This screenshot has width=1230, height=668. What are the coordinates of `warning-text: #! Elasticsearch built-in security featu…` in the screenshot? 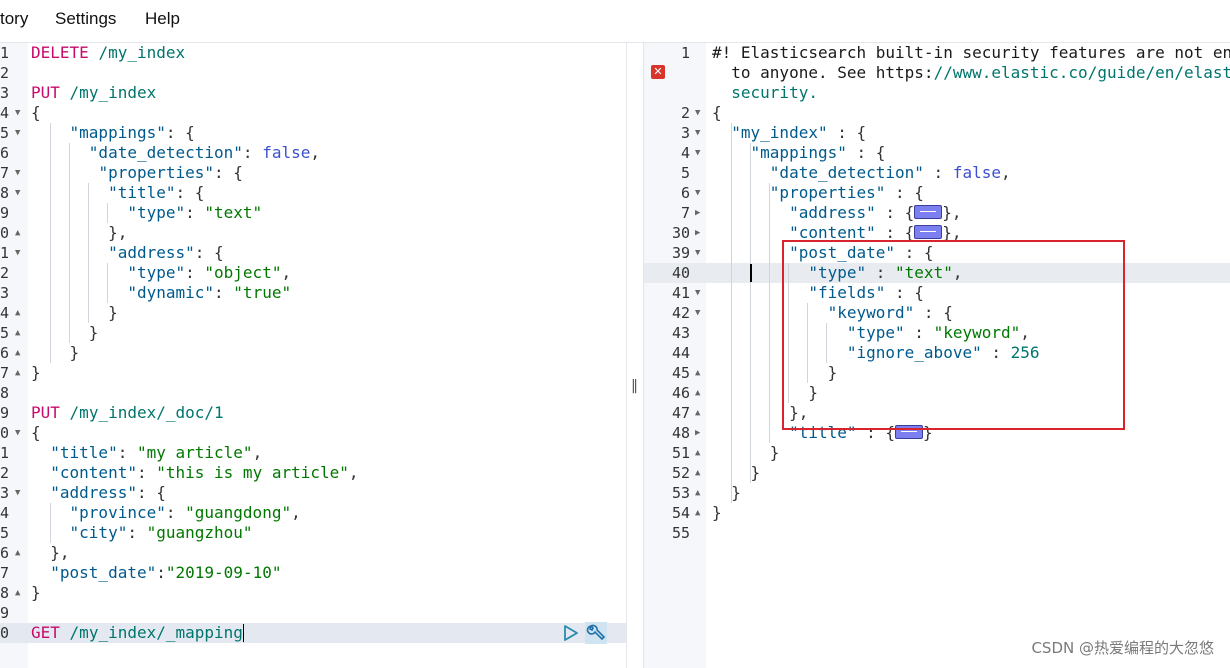 It's located at (971, 52).